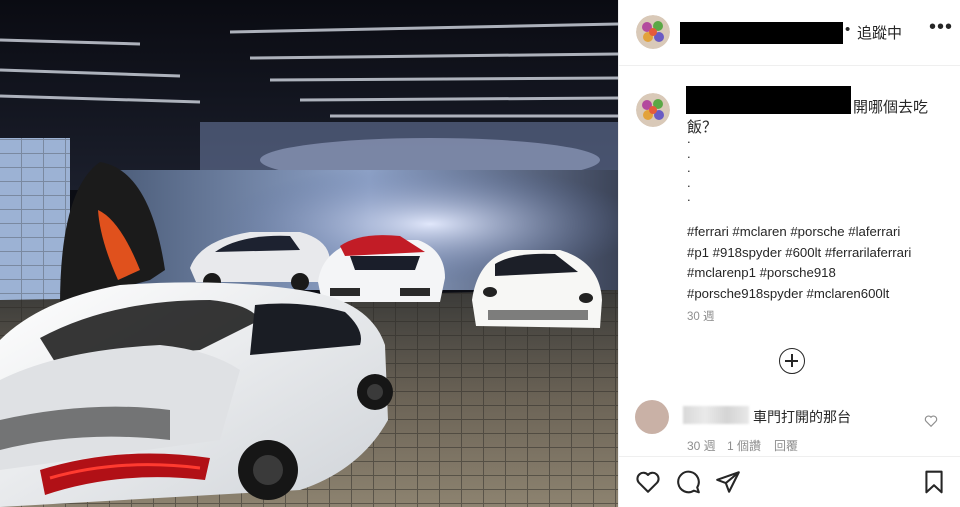 This screenshot has height=507, width=960. Describe the element at coordinates (688, 482) in the screenshot. I see `comment-icon` at that location.